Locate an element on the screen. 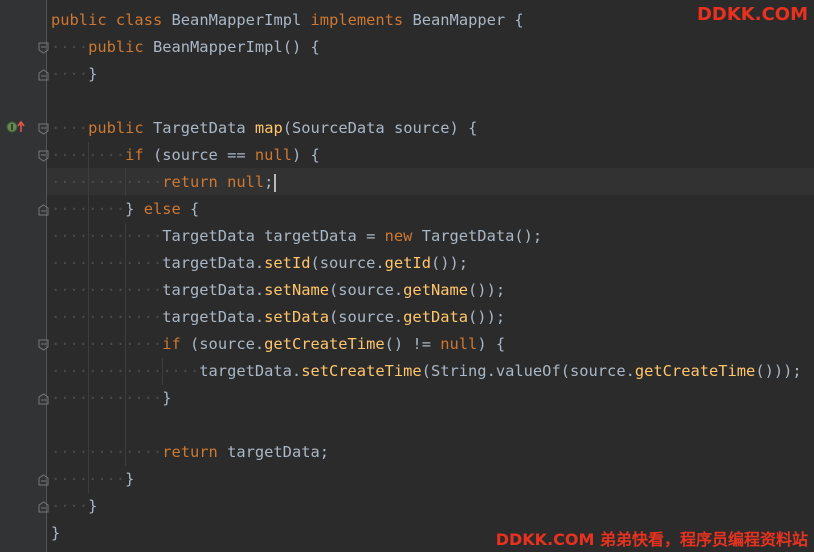  code-token: class is located at coordinates (139, 20).